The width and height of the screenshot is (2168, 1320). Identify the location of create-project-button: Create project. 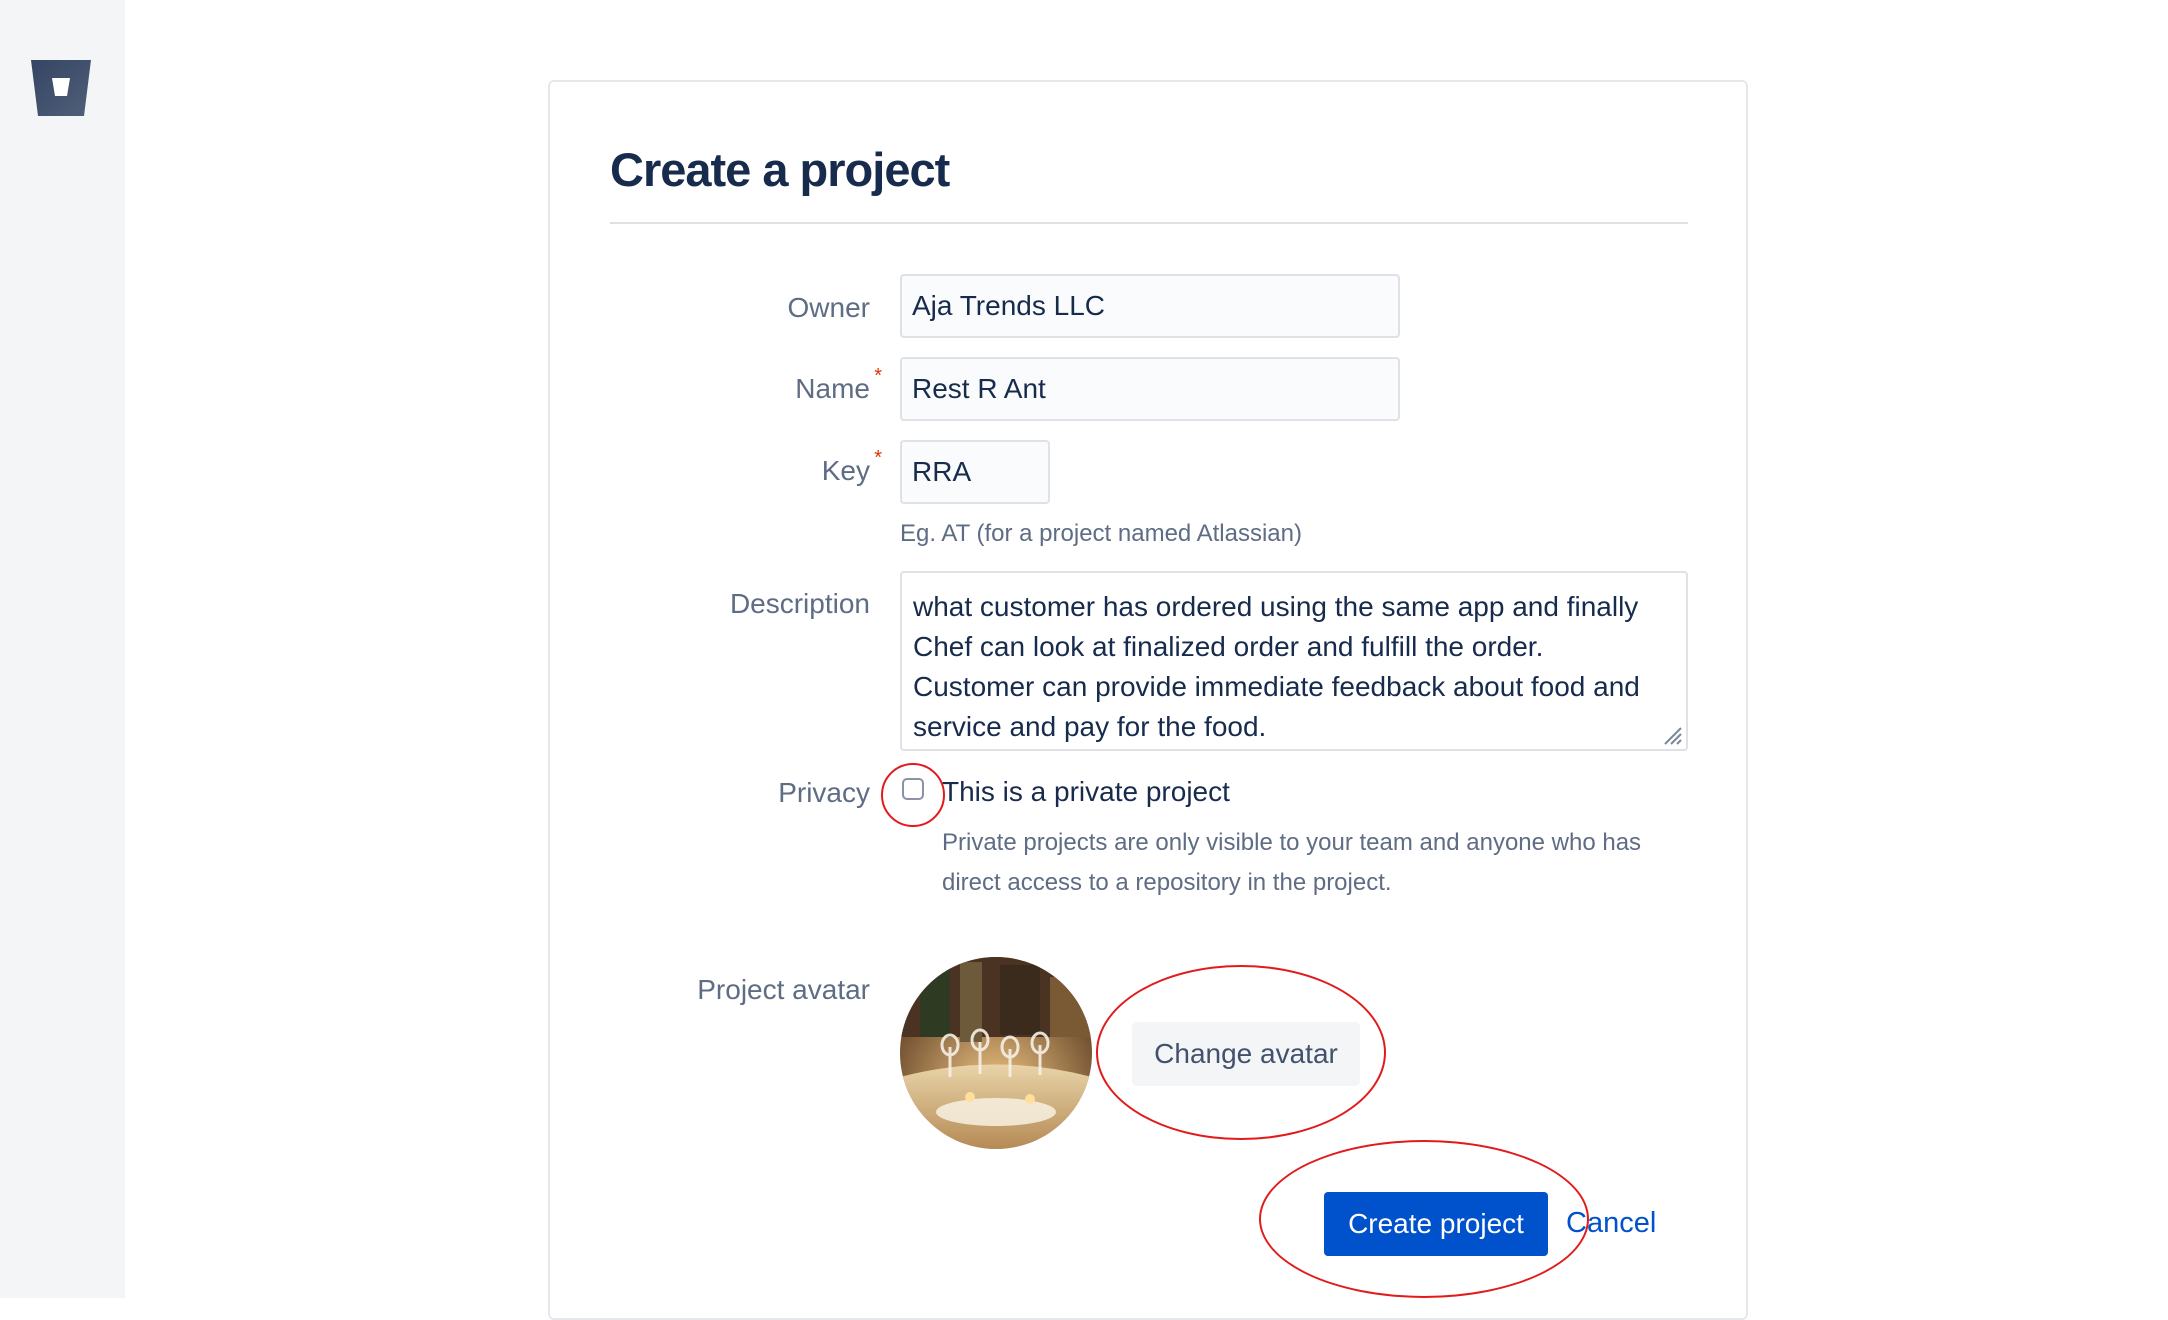
(1436, 1224).